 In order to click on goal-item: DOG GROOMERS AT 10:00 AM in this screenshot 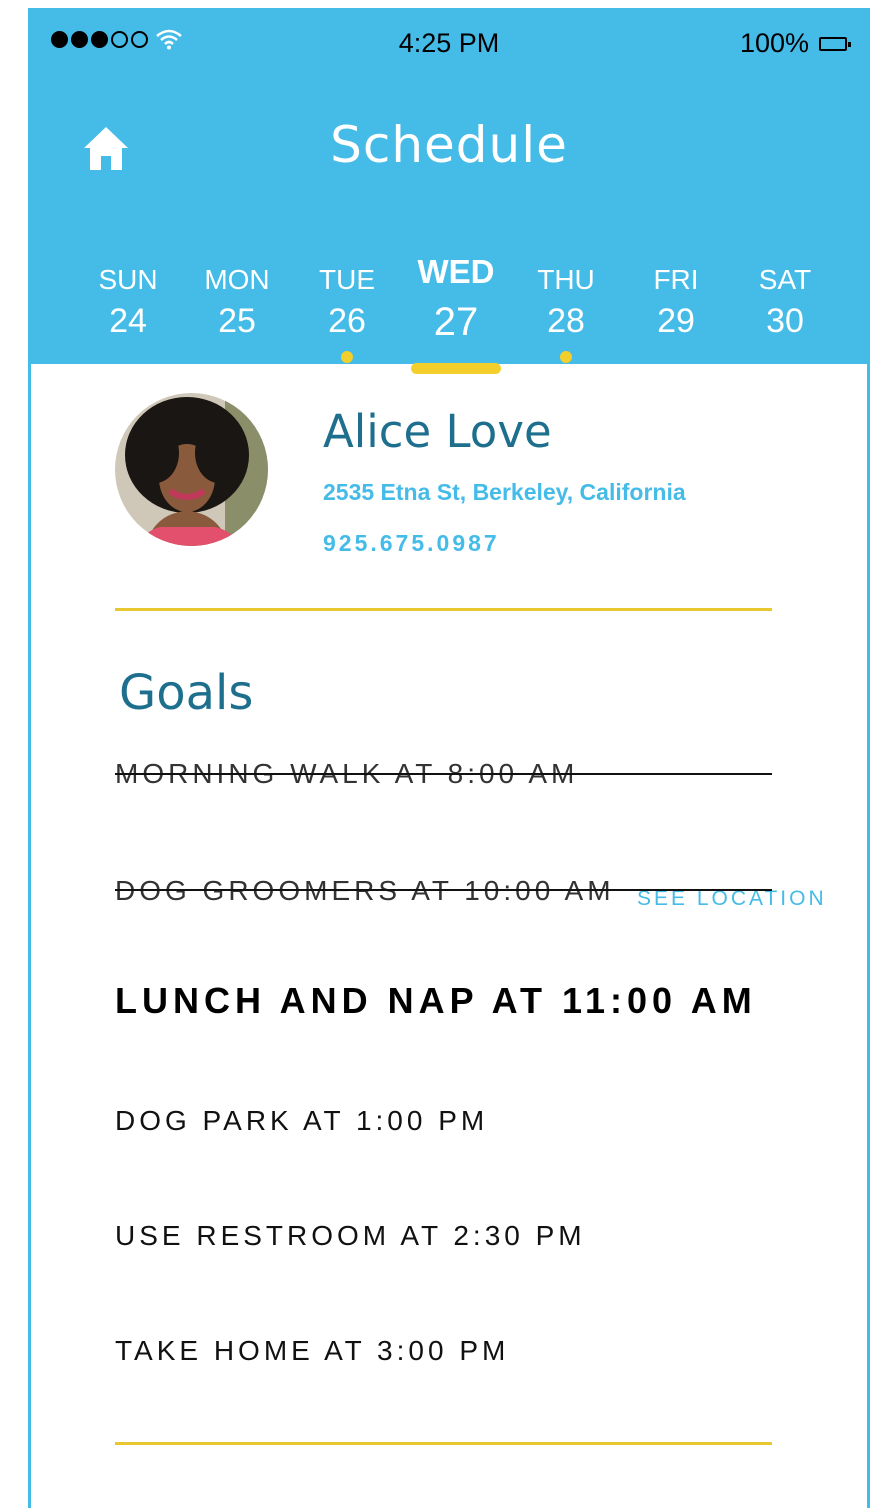, I will do `click(365, 891)`.